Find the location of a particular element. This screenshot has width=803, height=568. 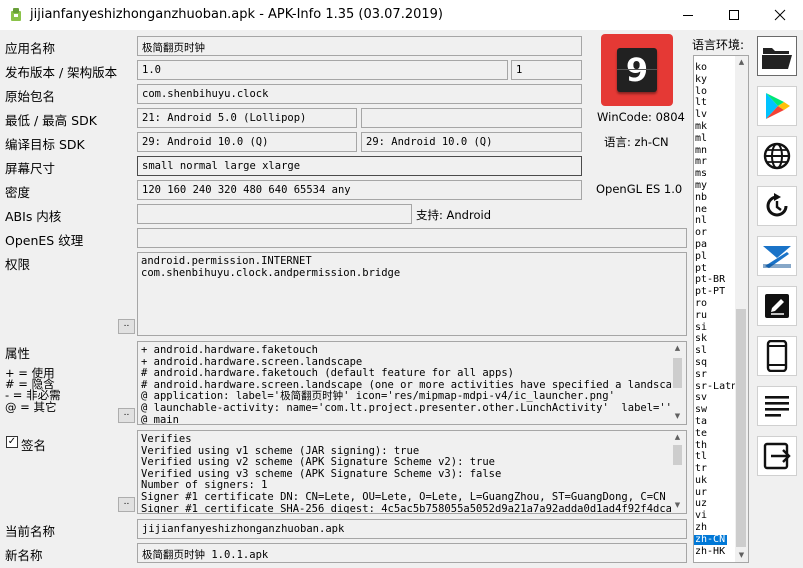

opengl-textures-label: OpenES 纹理 is located at coordinates (44, 240).